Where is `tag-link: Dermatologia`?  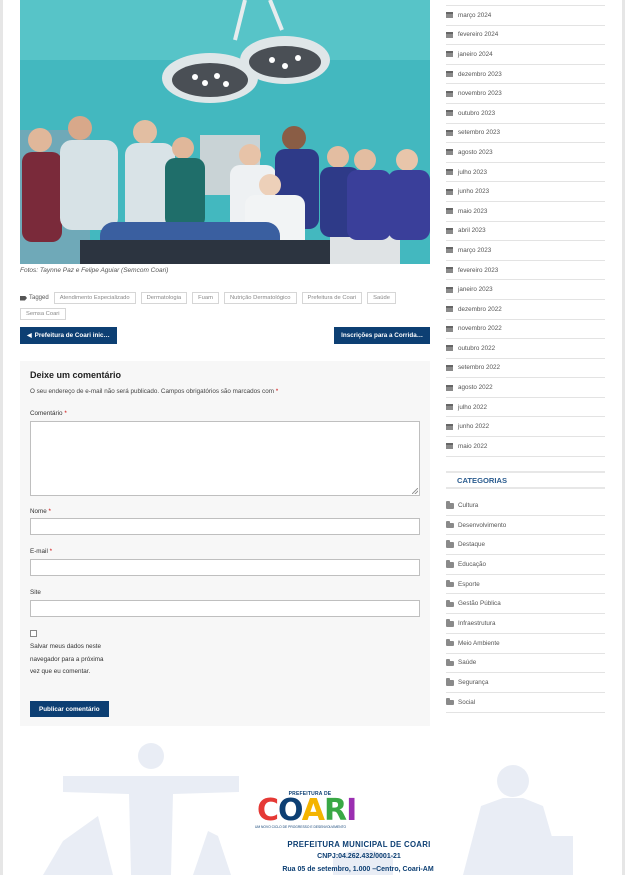 tag-link: Dermatologia is located at coordinates (164, 298).